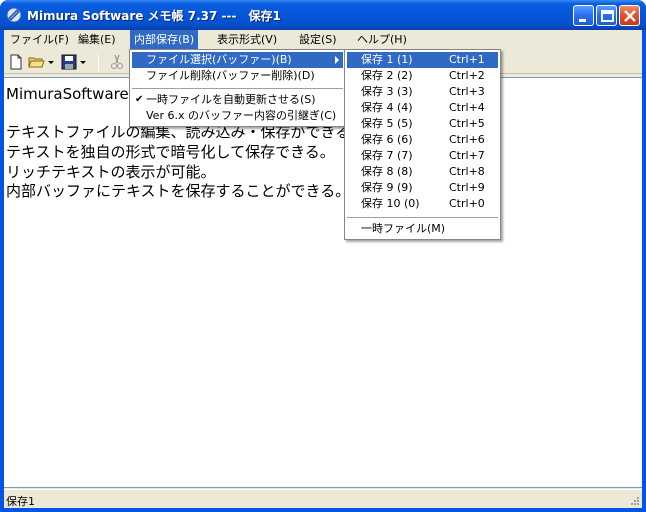 This screenshot has width=646, height=512. What do you see at coordinates (387, 171) in the screenshot?
I see `menu-item-label: 保存 8 (8)` at bounding box center [387, 171].